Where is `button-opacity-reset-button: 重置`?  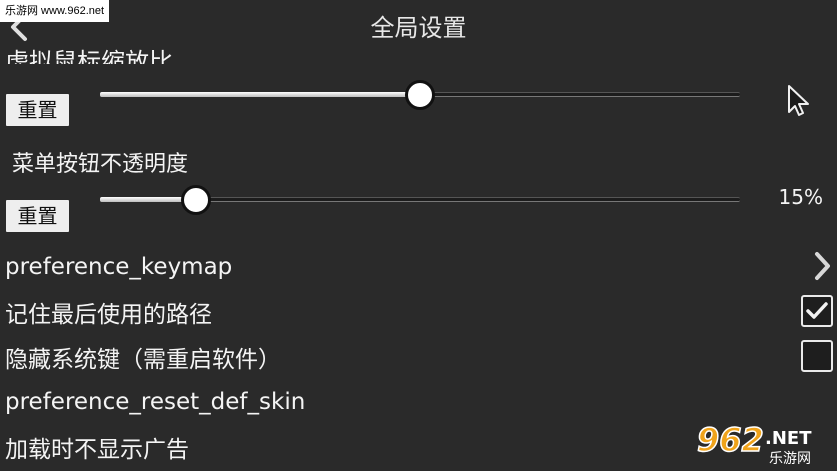
button-opacity-reset-button: 重置 is located at coordinates (37, 216).